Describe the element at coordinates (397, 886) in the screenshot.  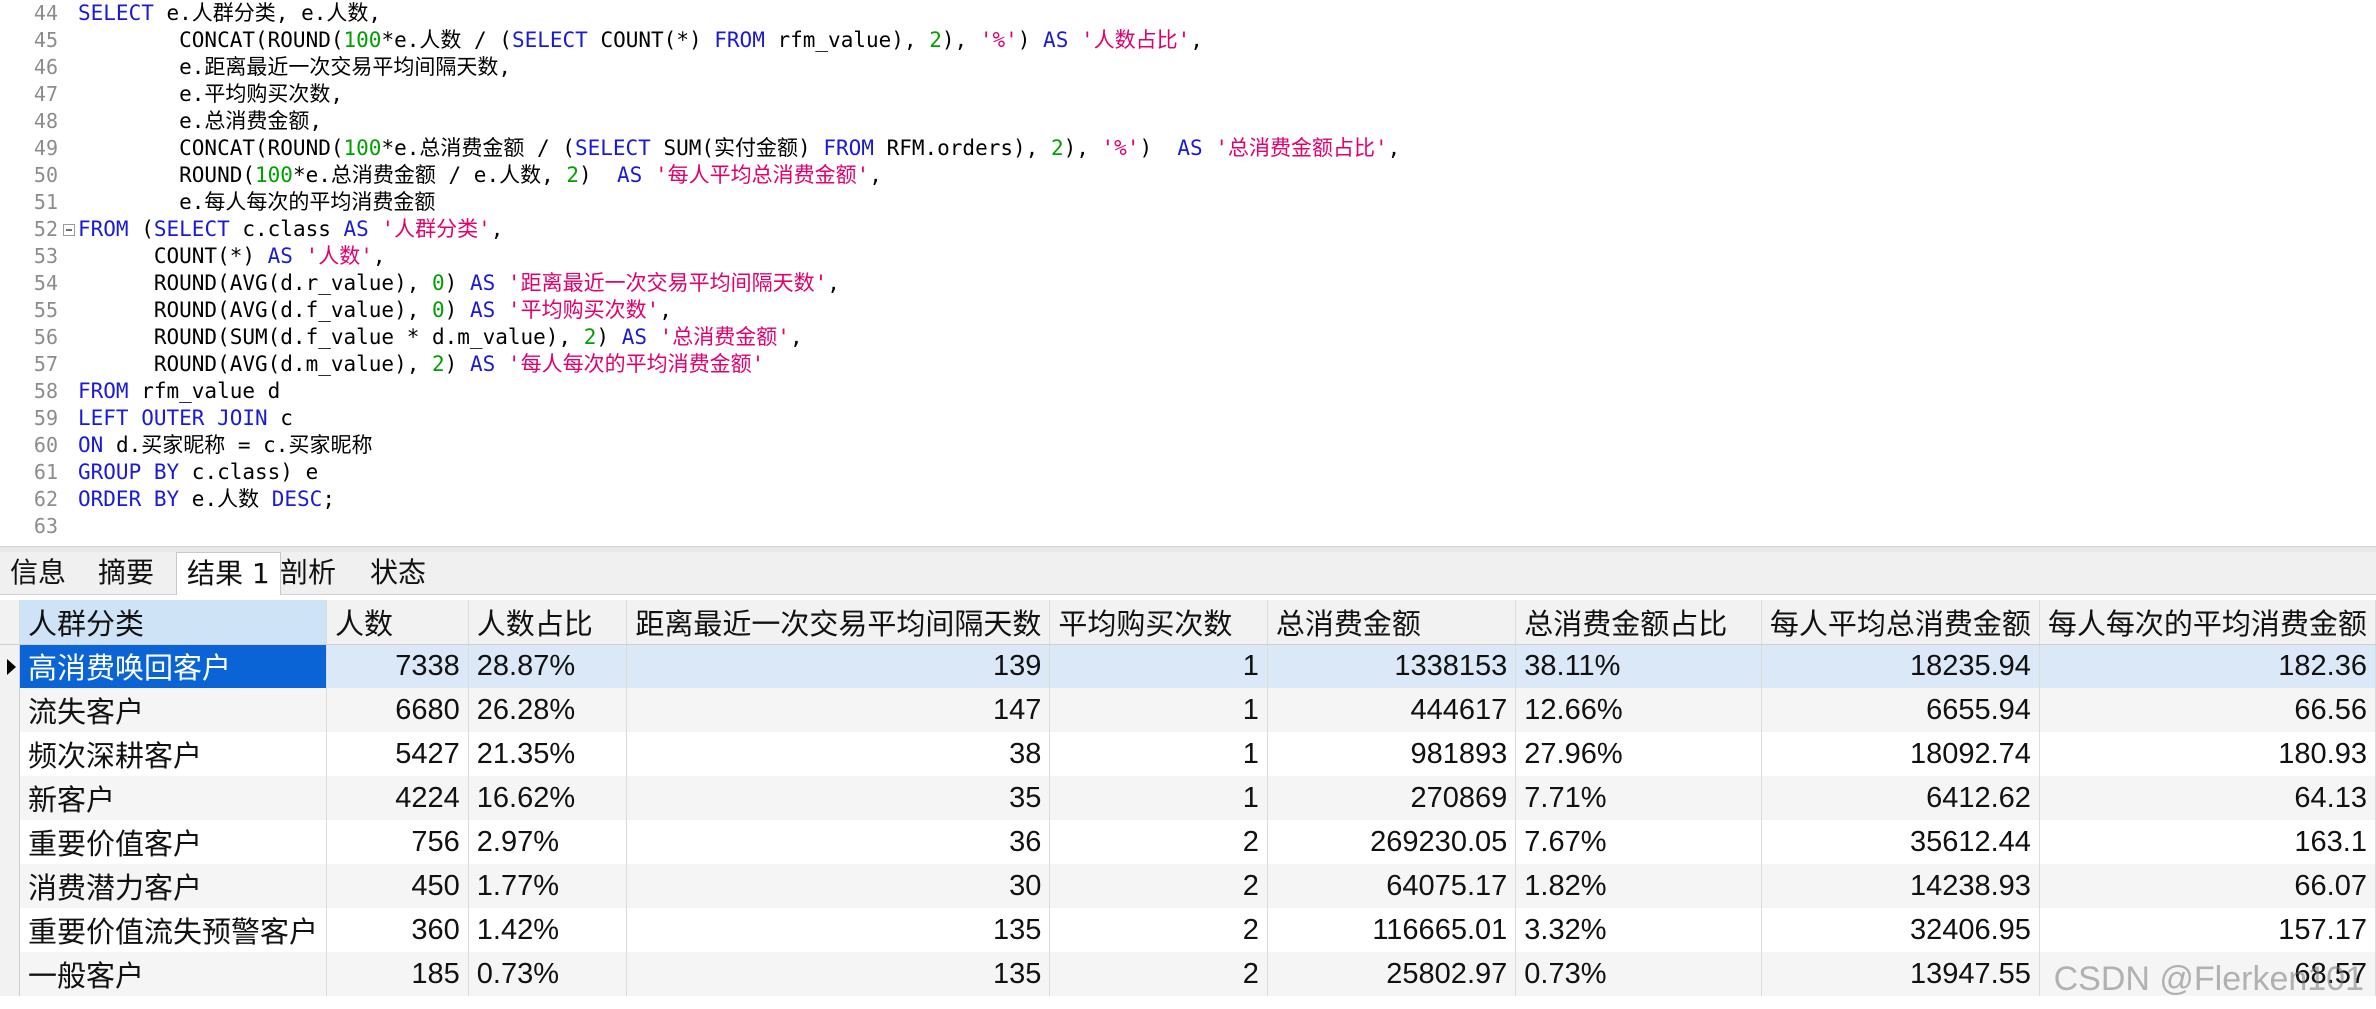
I see `table-cell: 450` at that location.